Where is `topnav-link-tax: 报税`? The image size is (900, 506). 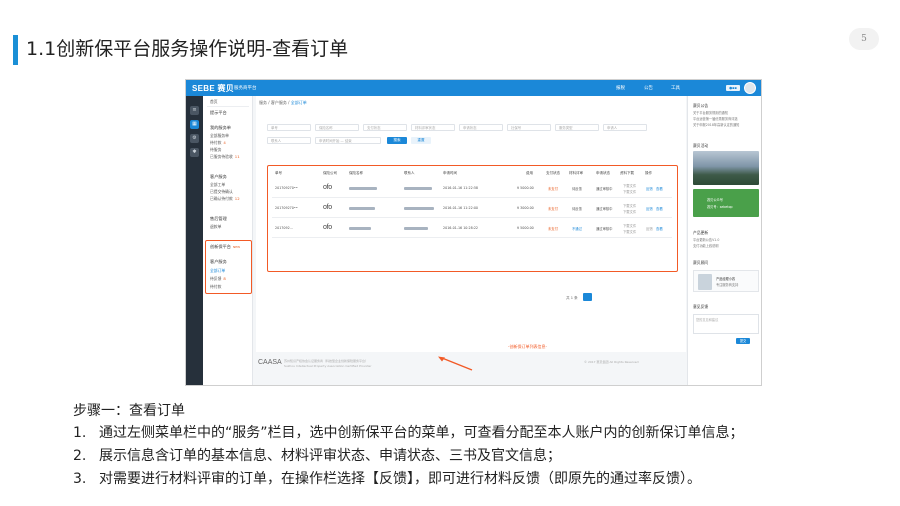
topnav-link-tax: 报税 is located at coordinates (620, 88).